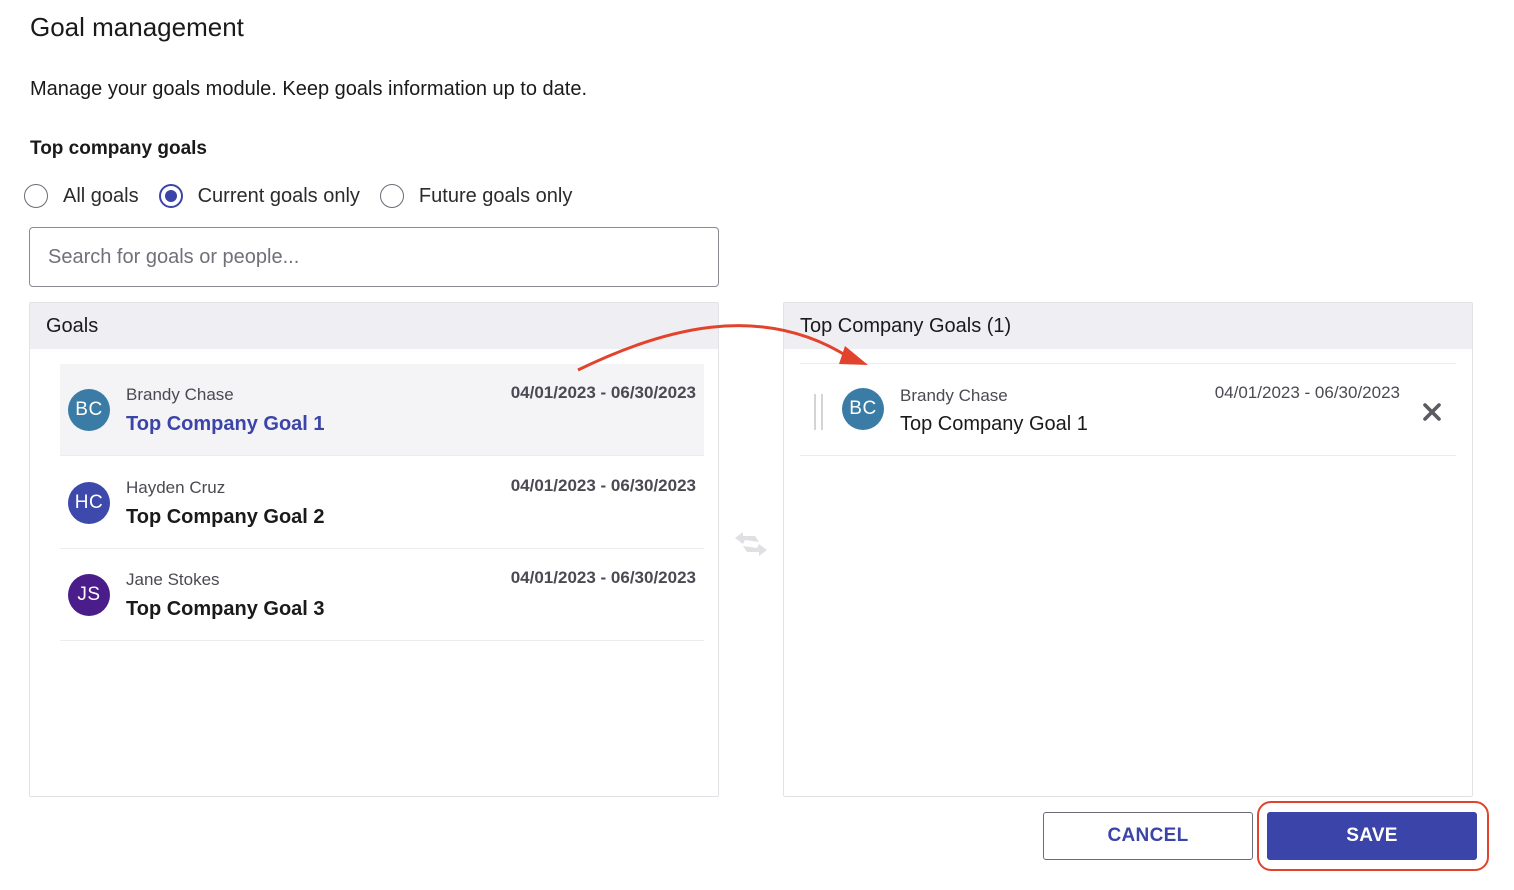 The image size is (1514, 890). I want to click on drag-handle-icon, so click(818, 412).